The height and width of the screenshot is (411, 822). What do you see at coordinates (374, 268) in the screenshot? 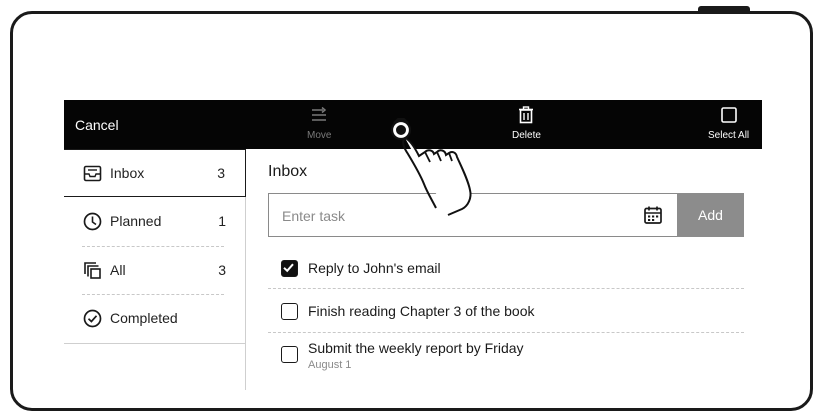
I see `task-text: Reply to John's email` at bounding box center [374, 268].